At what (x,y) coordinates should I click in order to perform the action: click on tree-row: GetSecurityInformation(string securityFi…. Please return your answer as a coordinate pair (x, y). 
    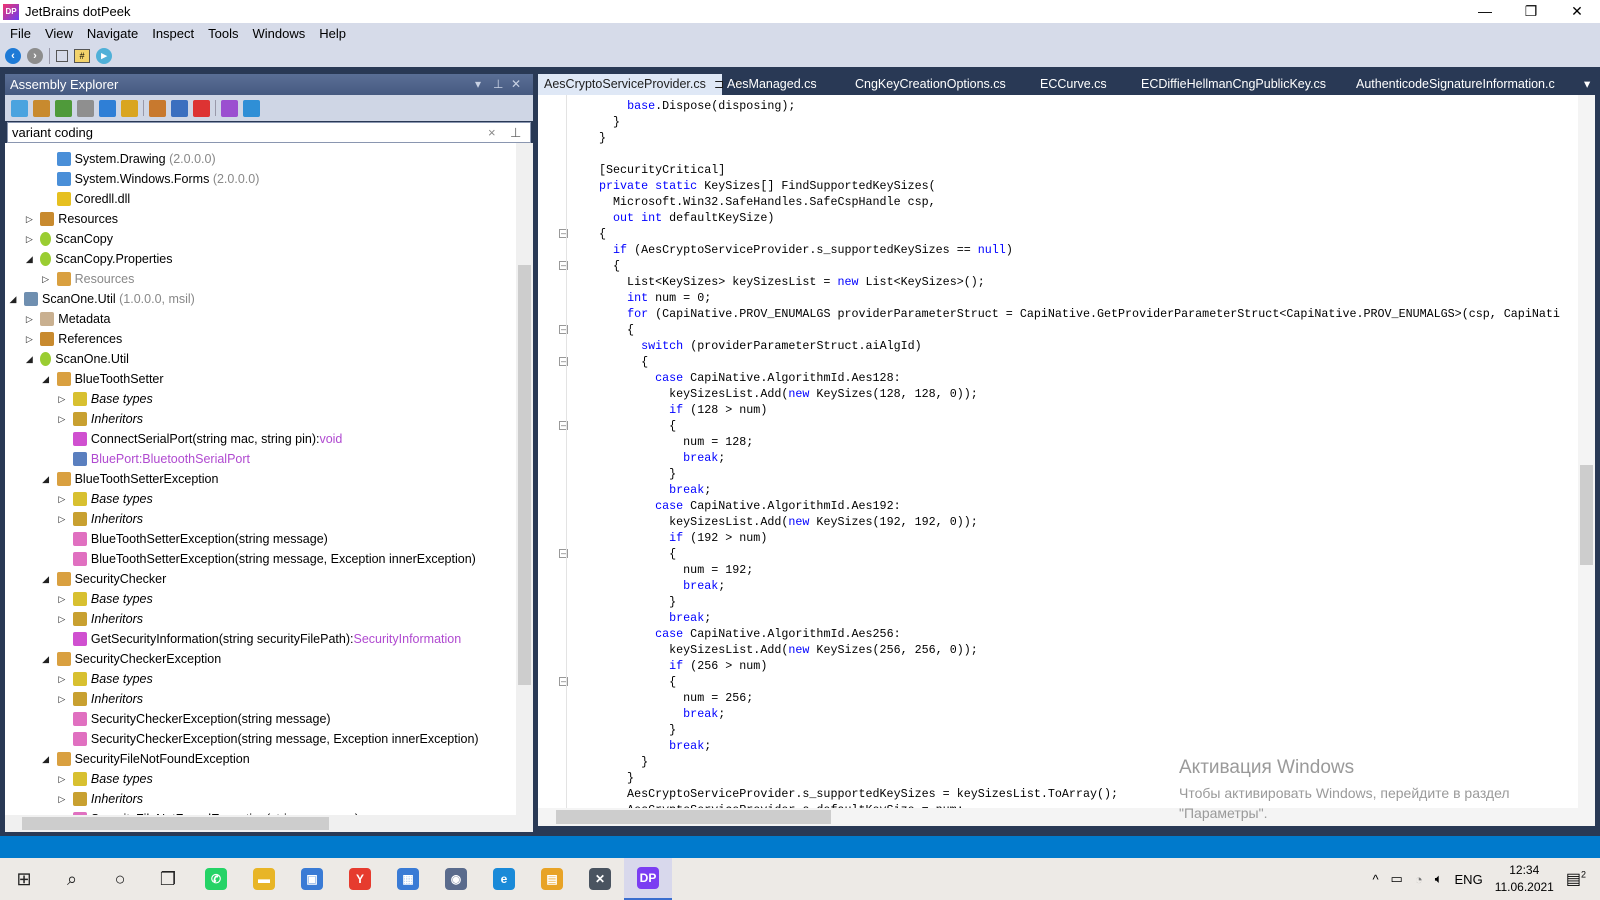
    Looking at the image, I should click on (259, 639).